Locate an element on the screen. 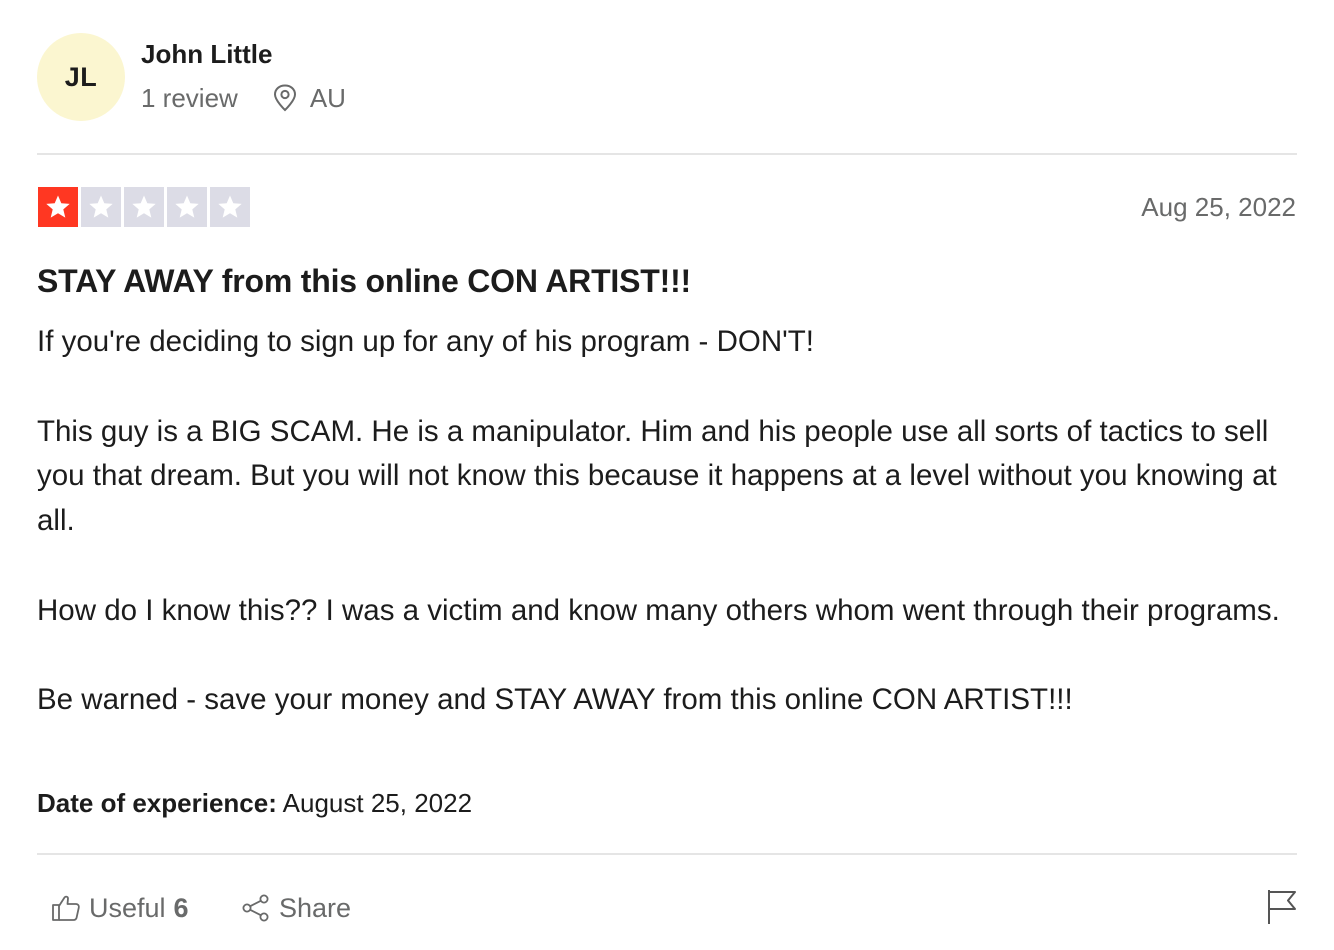 Image resolution: width=1334 pixels, height=950 pixels. experience-label: Date of experience: is located at coordinates (157, 803).